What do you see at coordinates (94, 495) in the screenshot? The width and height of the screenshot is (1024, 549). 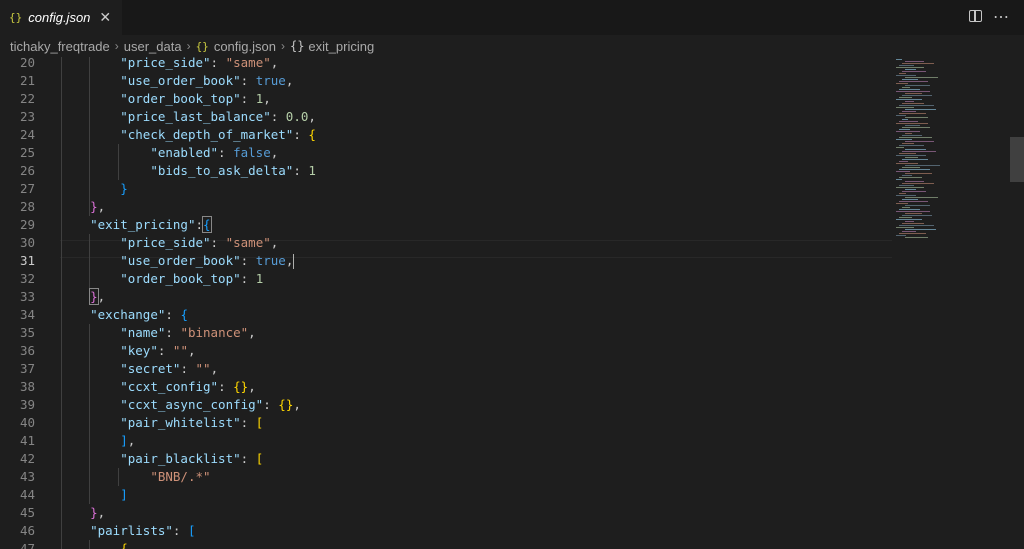 I see `code-line: ]` at bounding box center [94, 495].